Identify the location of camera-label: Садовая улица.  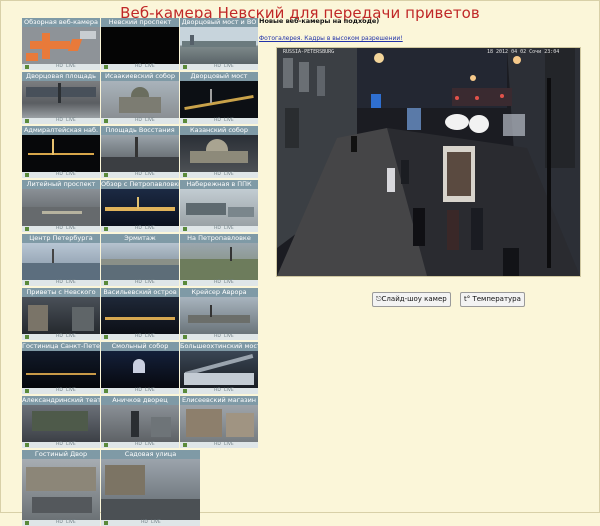
(150, 454).